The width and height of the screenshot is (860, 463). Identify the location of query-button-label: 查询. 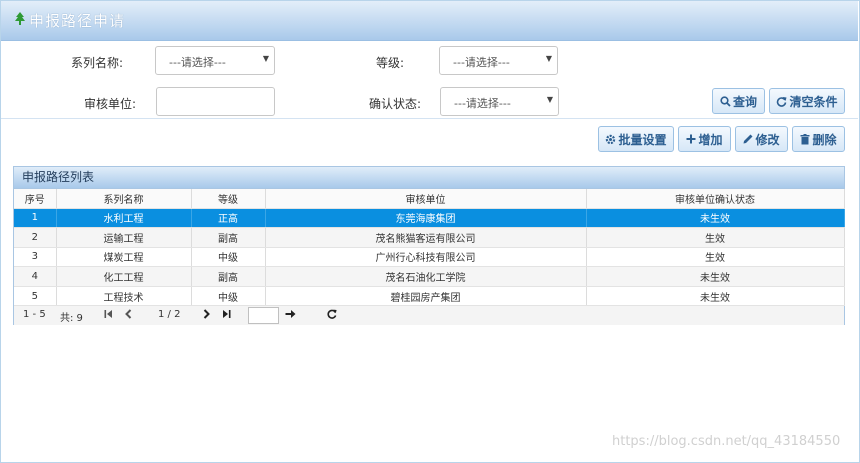
(744, 101).